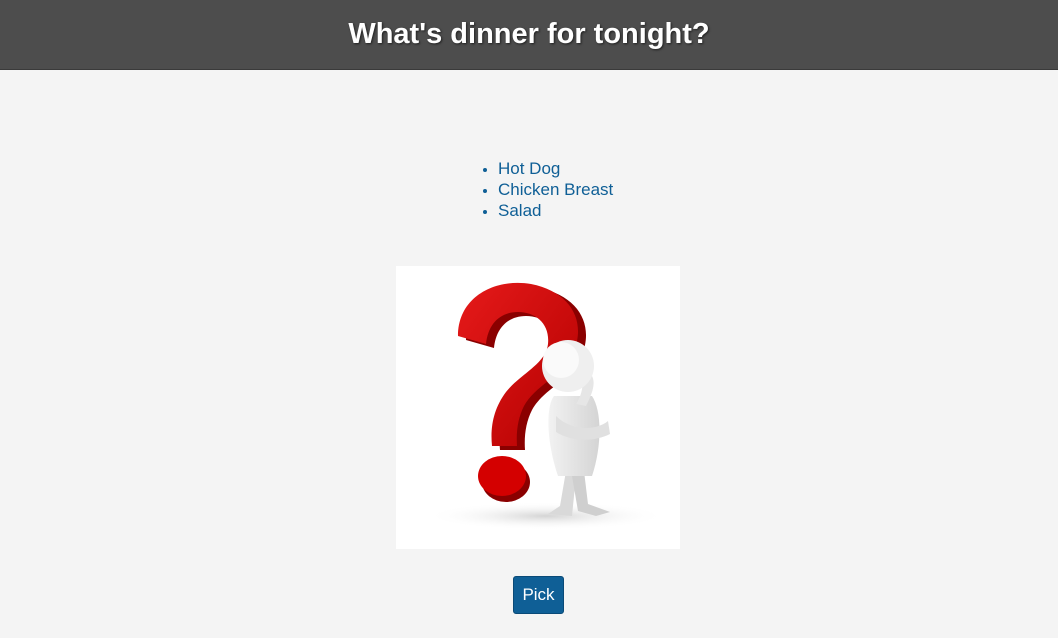 This screenshot has height=638, width=1058. I want to click on thinking-figure-question-mark-icon, so click(546, 406).